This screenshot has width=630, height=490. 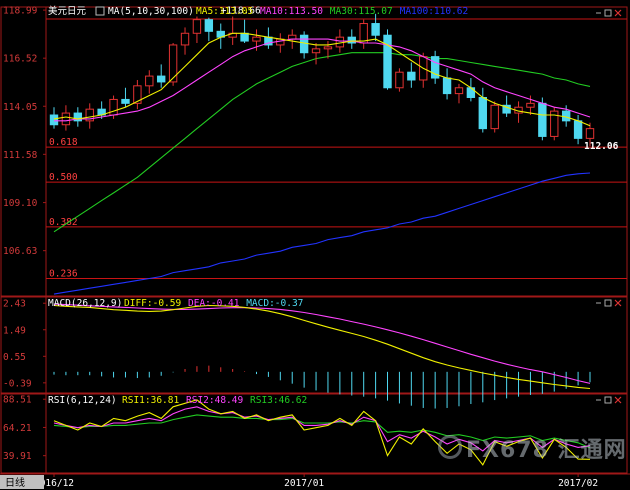 I want to click on rsi-y-tick-label: 39.91, so click(x=17, y=456).